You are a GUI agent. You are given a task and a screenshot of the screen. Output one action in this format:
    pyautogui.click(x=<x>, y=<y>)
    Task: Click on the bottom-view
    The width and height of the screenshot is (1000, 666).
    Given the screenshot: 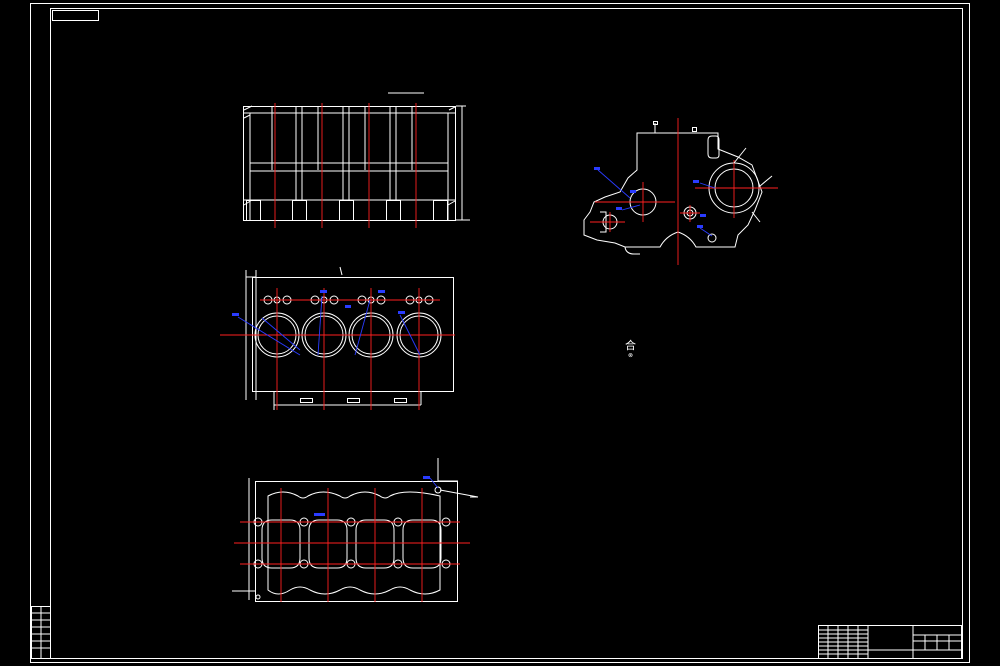 What is the action you would take?
    pyautogui.click(x=355, y=530)
    